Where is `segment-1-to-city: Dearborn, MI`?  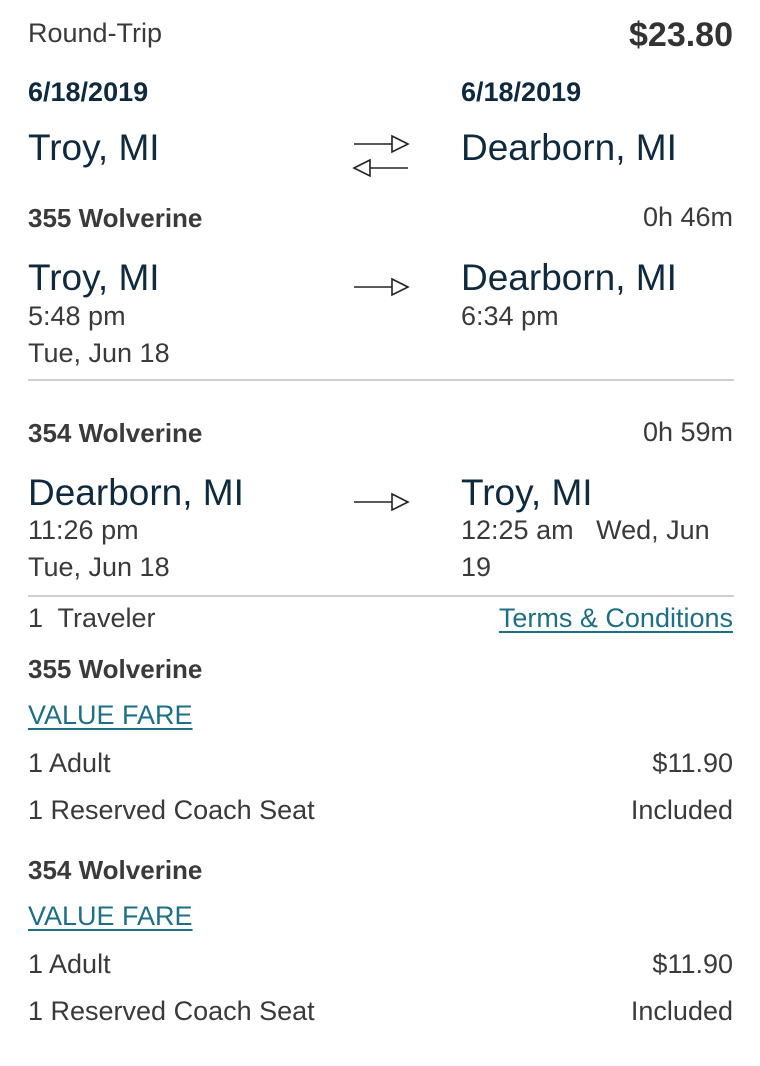 segment-1-to-city: Dearborn, MI is located at coordinates (569, 277).